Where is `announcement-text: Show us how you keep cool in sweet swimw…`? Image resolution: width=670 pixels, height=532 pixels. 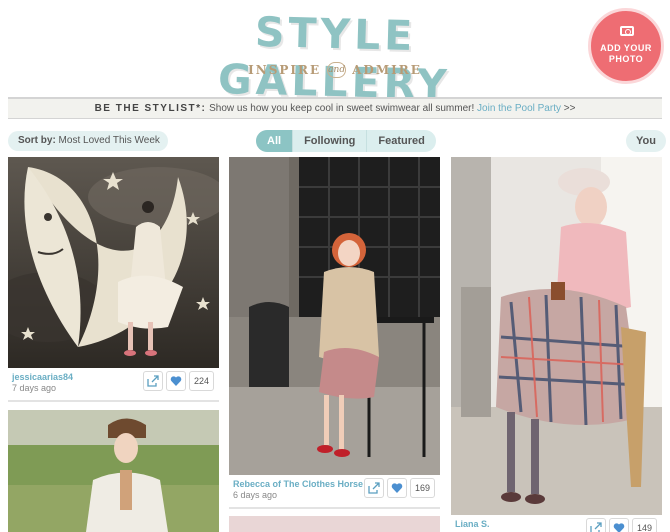
announcement-text: Show us how you keep cool in sweet swimw… is located at coordinates (342, 108).